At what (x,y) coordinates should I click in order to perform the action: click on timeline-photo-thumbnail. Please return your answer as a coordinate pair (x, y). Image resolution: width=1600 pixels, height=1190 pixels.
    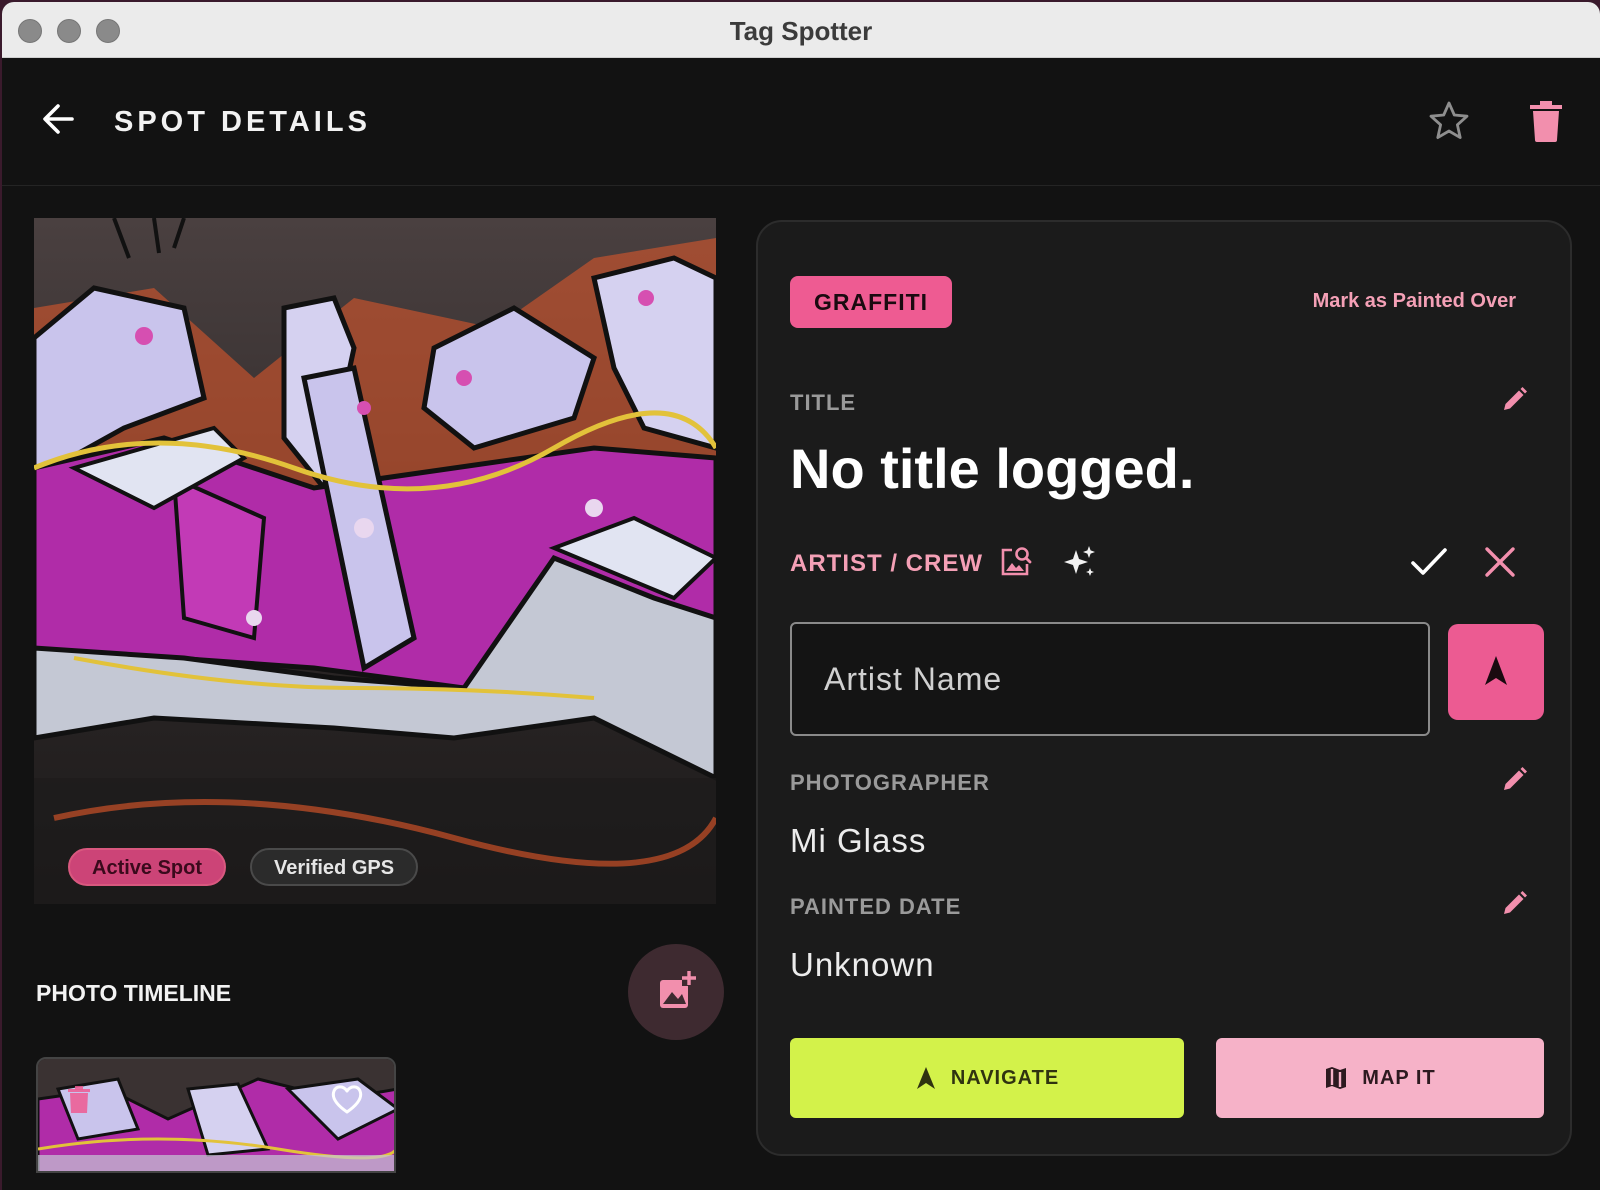
    Looking at the image, I should click on (216, 1115).